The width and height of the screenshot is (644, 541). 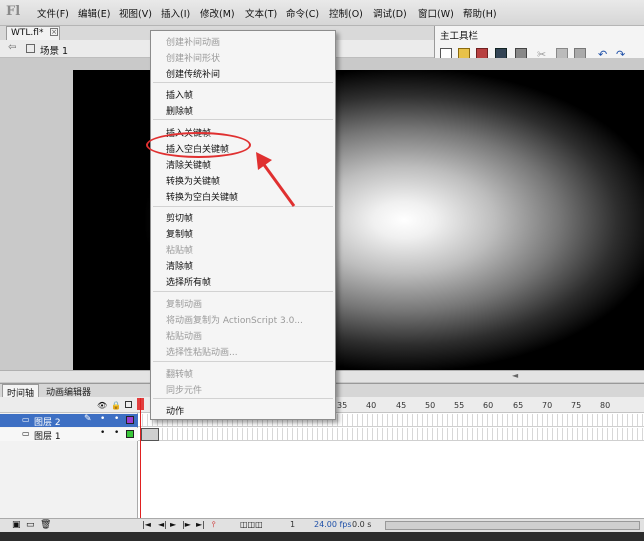 What do you see at coordinates (179, 217) in the screenshot?
I see `menu-item-cut-frames: 剪切帧` at bounding box center [179, 217].